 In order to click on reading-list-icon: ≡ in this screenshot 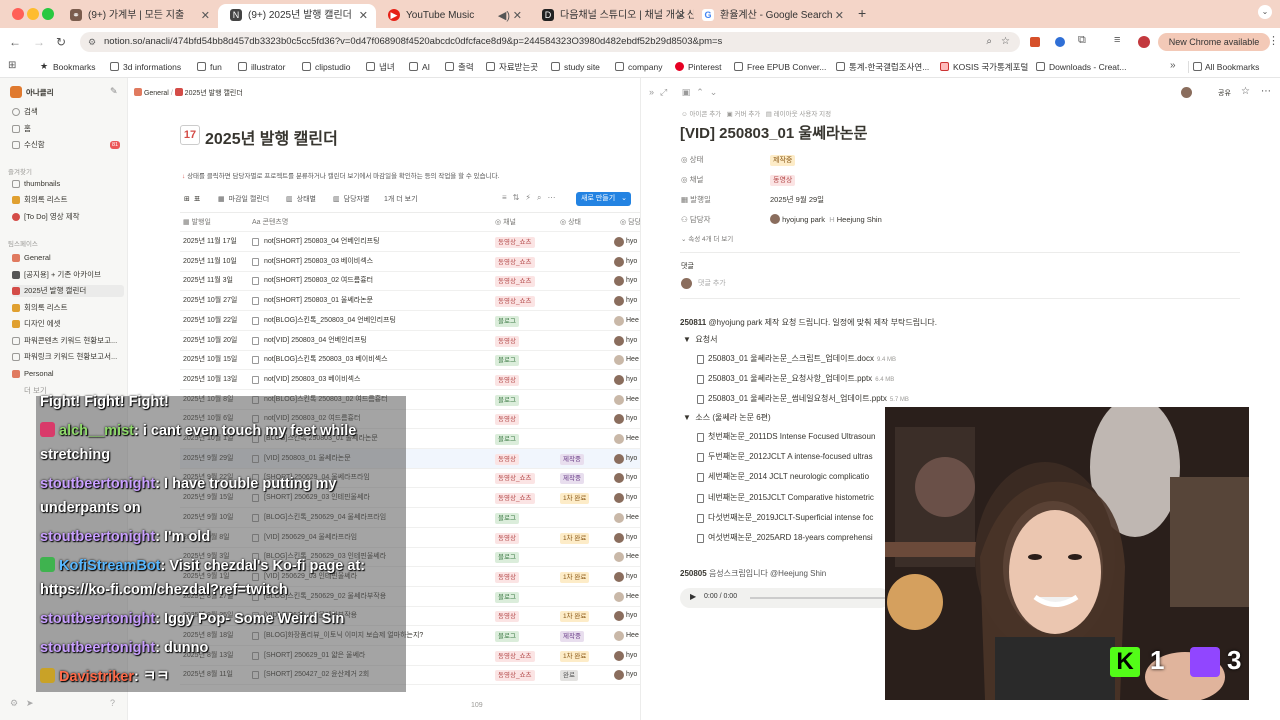, I will do `click(1117, 40)`.